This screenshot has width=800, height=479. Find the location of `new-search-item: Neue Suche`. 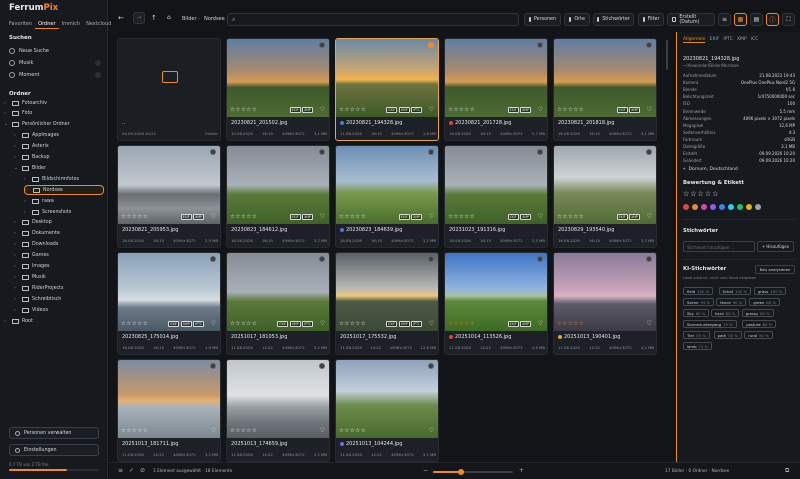

new-search-item: Neue Suche is located at coordinates (55, 51).